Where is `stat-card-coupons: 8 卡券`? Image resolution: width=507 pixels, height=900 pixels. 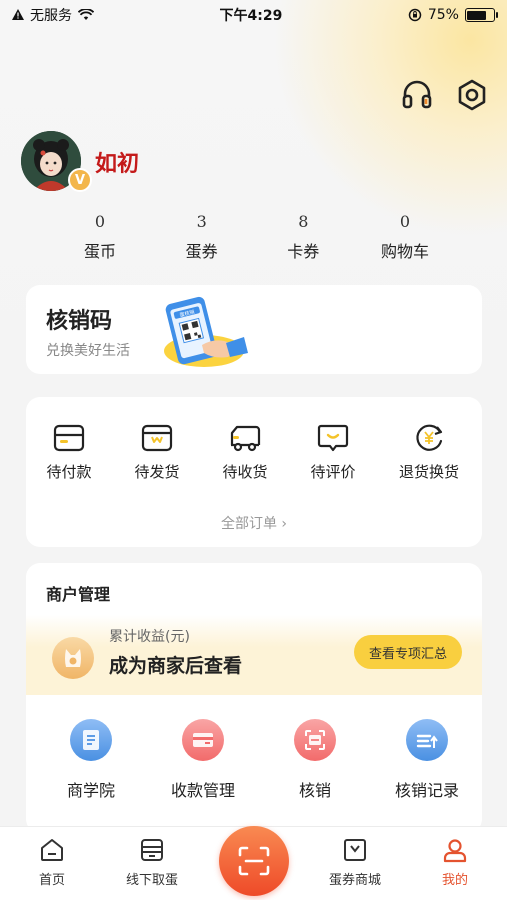
stat-card-coupons: 8 卡券 is located at coordinates (303, 237).